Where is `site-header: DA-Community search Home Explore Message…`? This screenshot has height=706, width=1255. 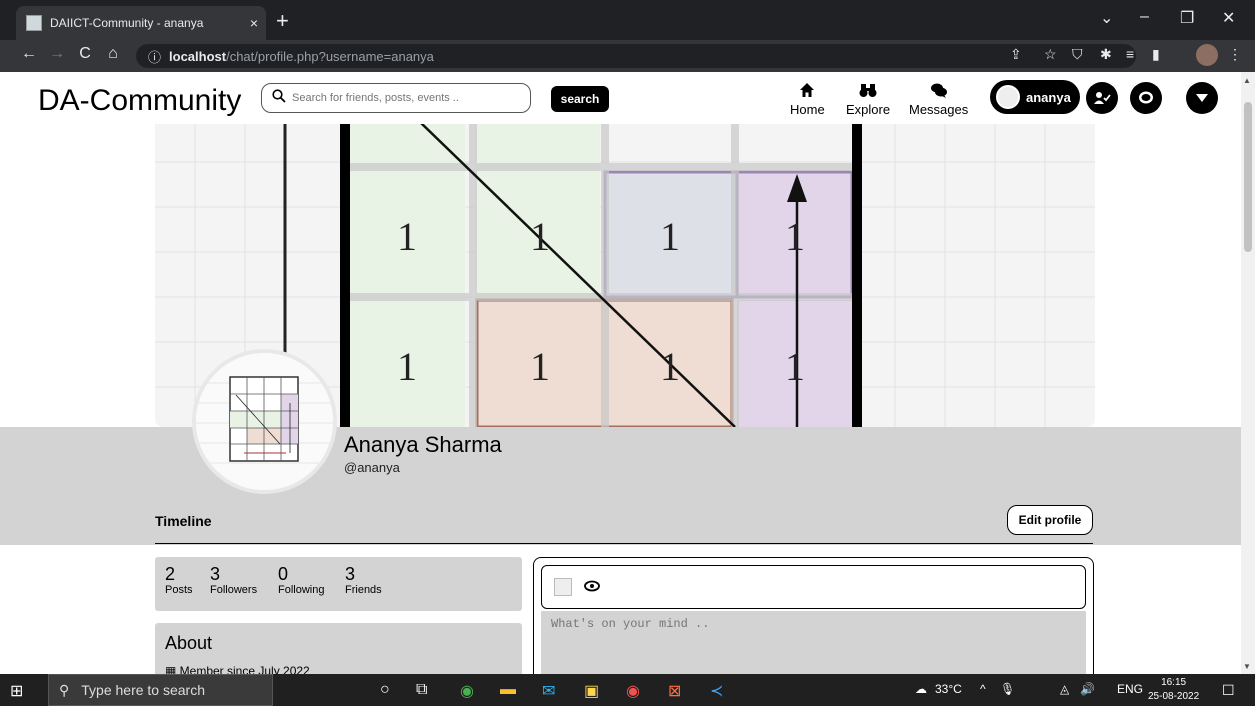
site-header: DA-Community search Home Explore Message… is located at coordinates (620, 98).